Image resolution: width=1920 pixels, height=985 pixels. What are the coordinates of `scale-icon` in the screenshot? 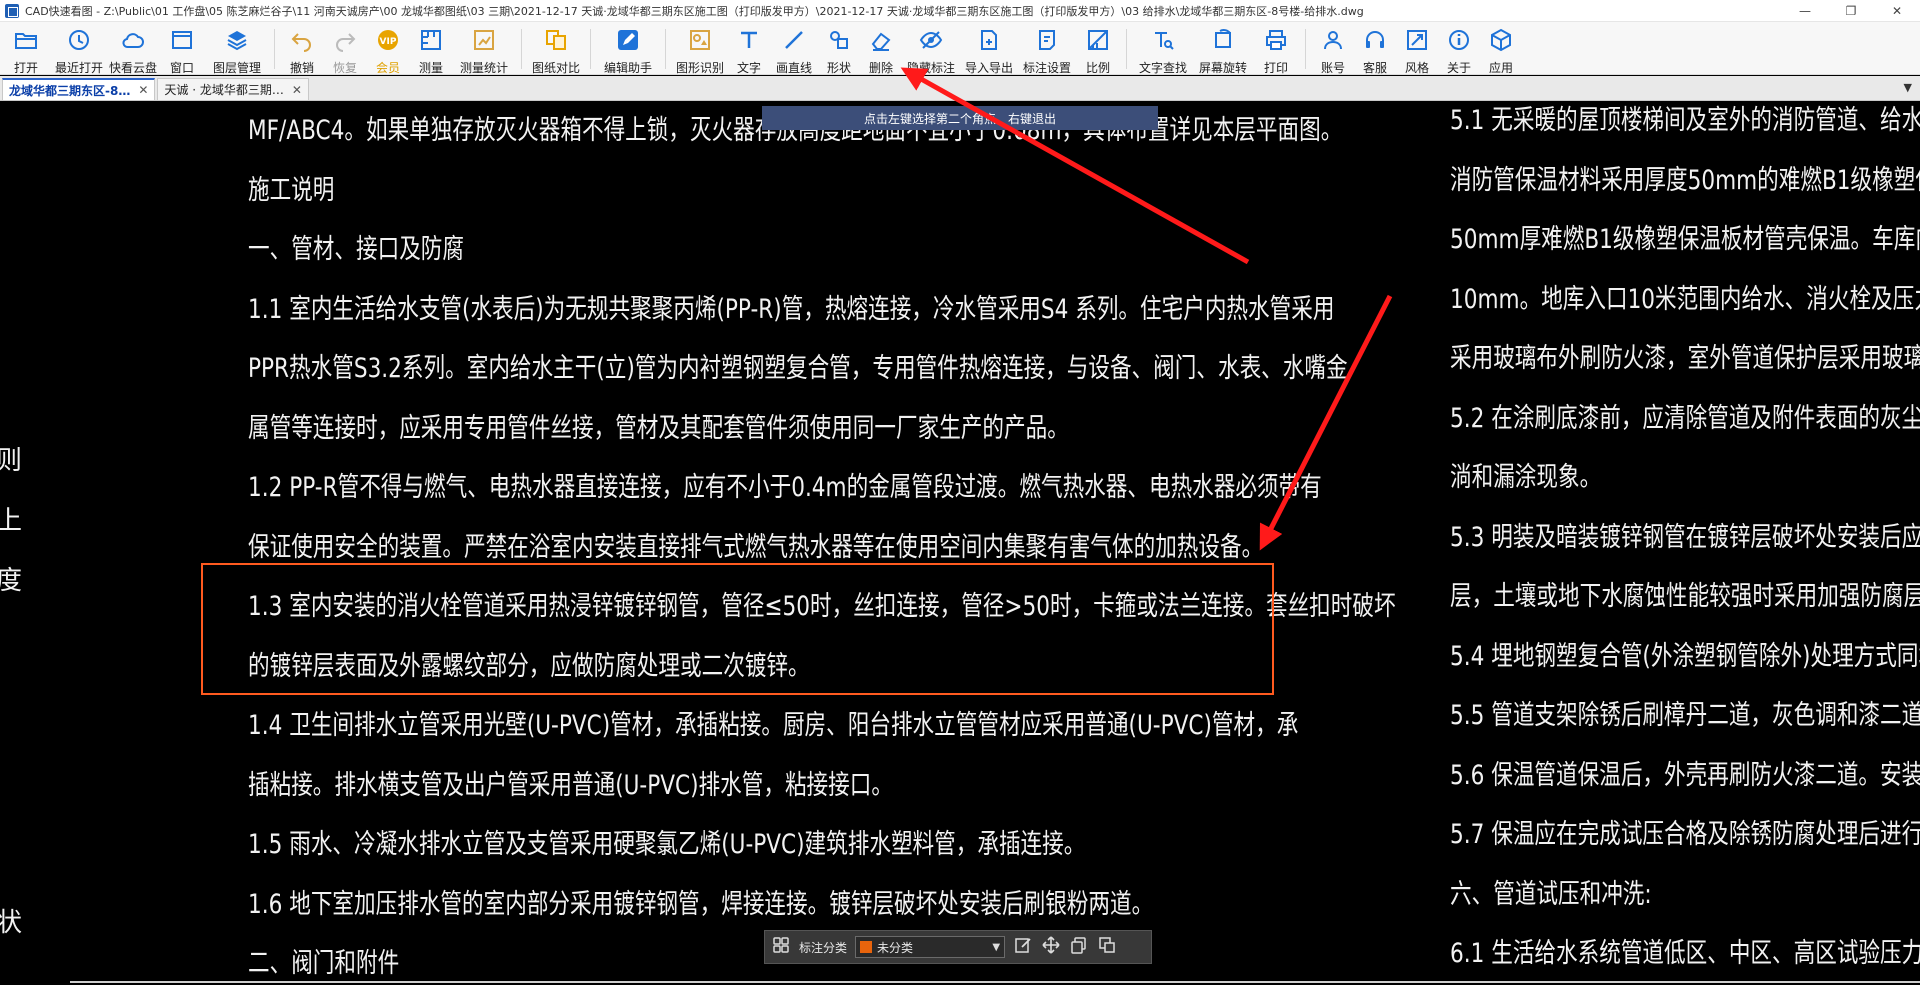 It's located at (1098, 42).